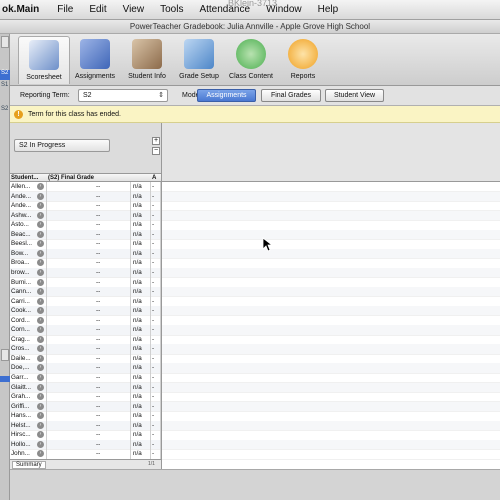  I want to click on mode-assignments-button: Assignments, so click(226, 95).